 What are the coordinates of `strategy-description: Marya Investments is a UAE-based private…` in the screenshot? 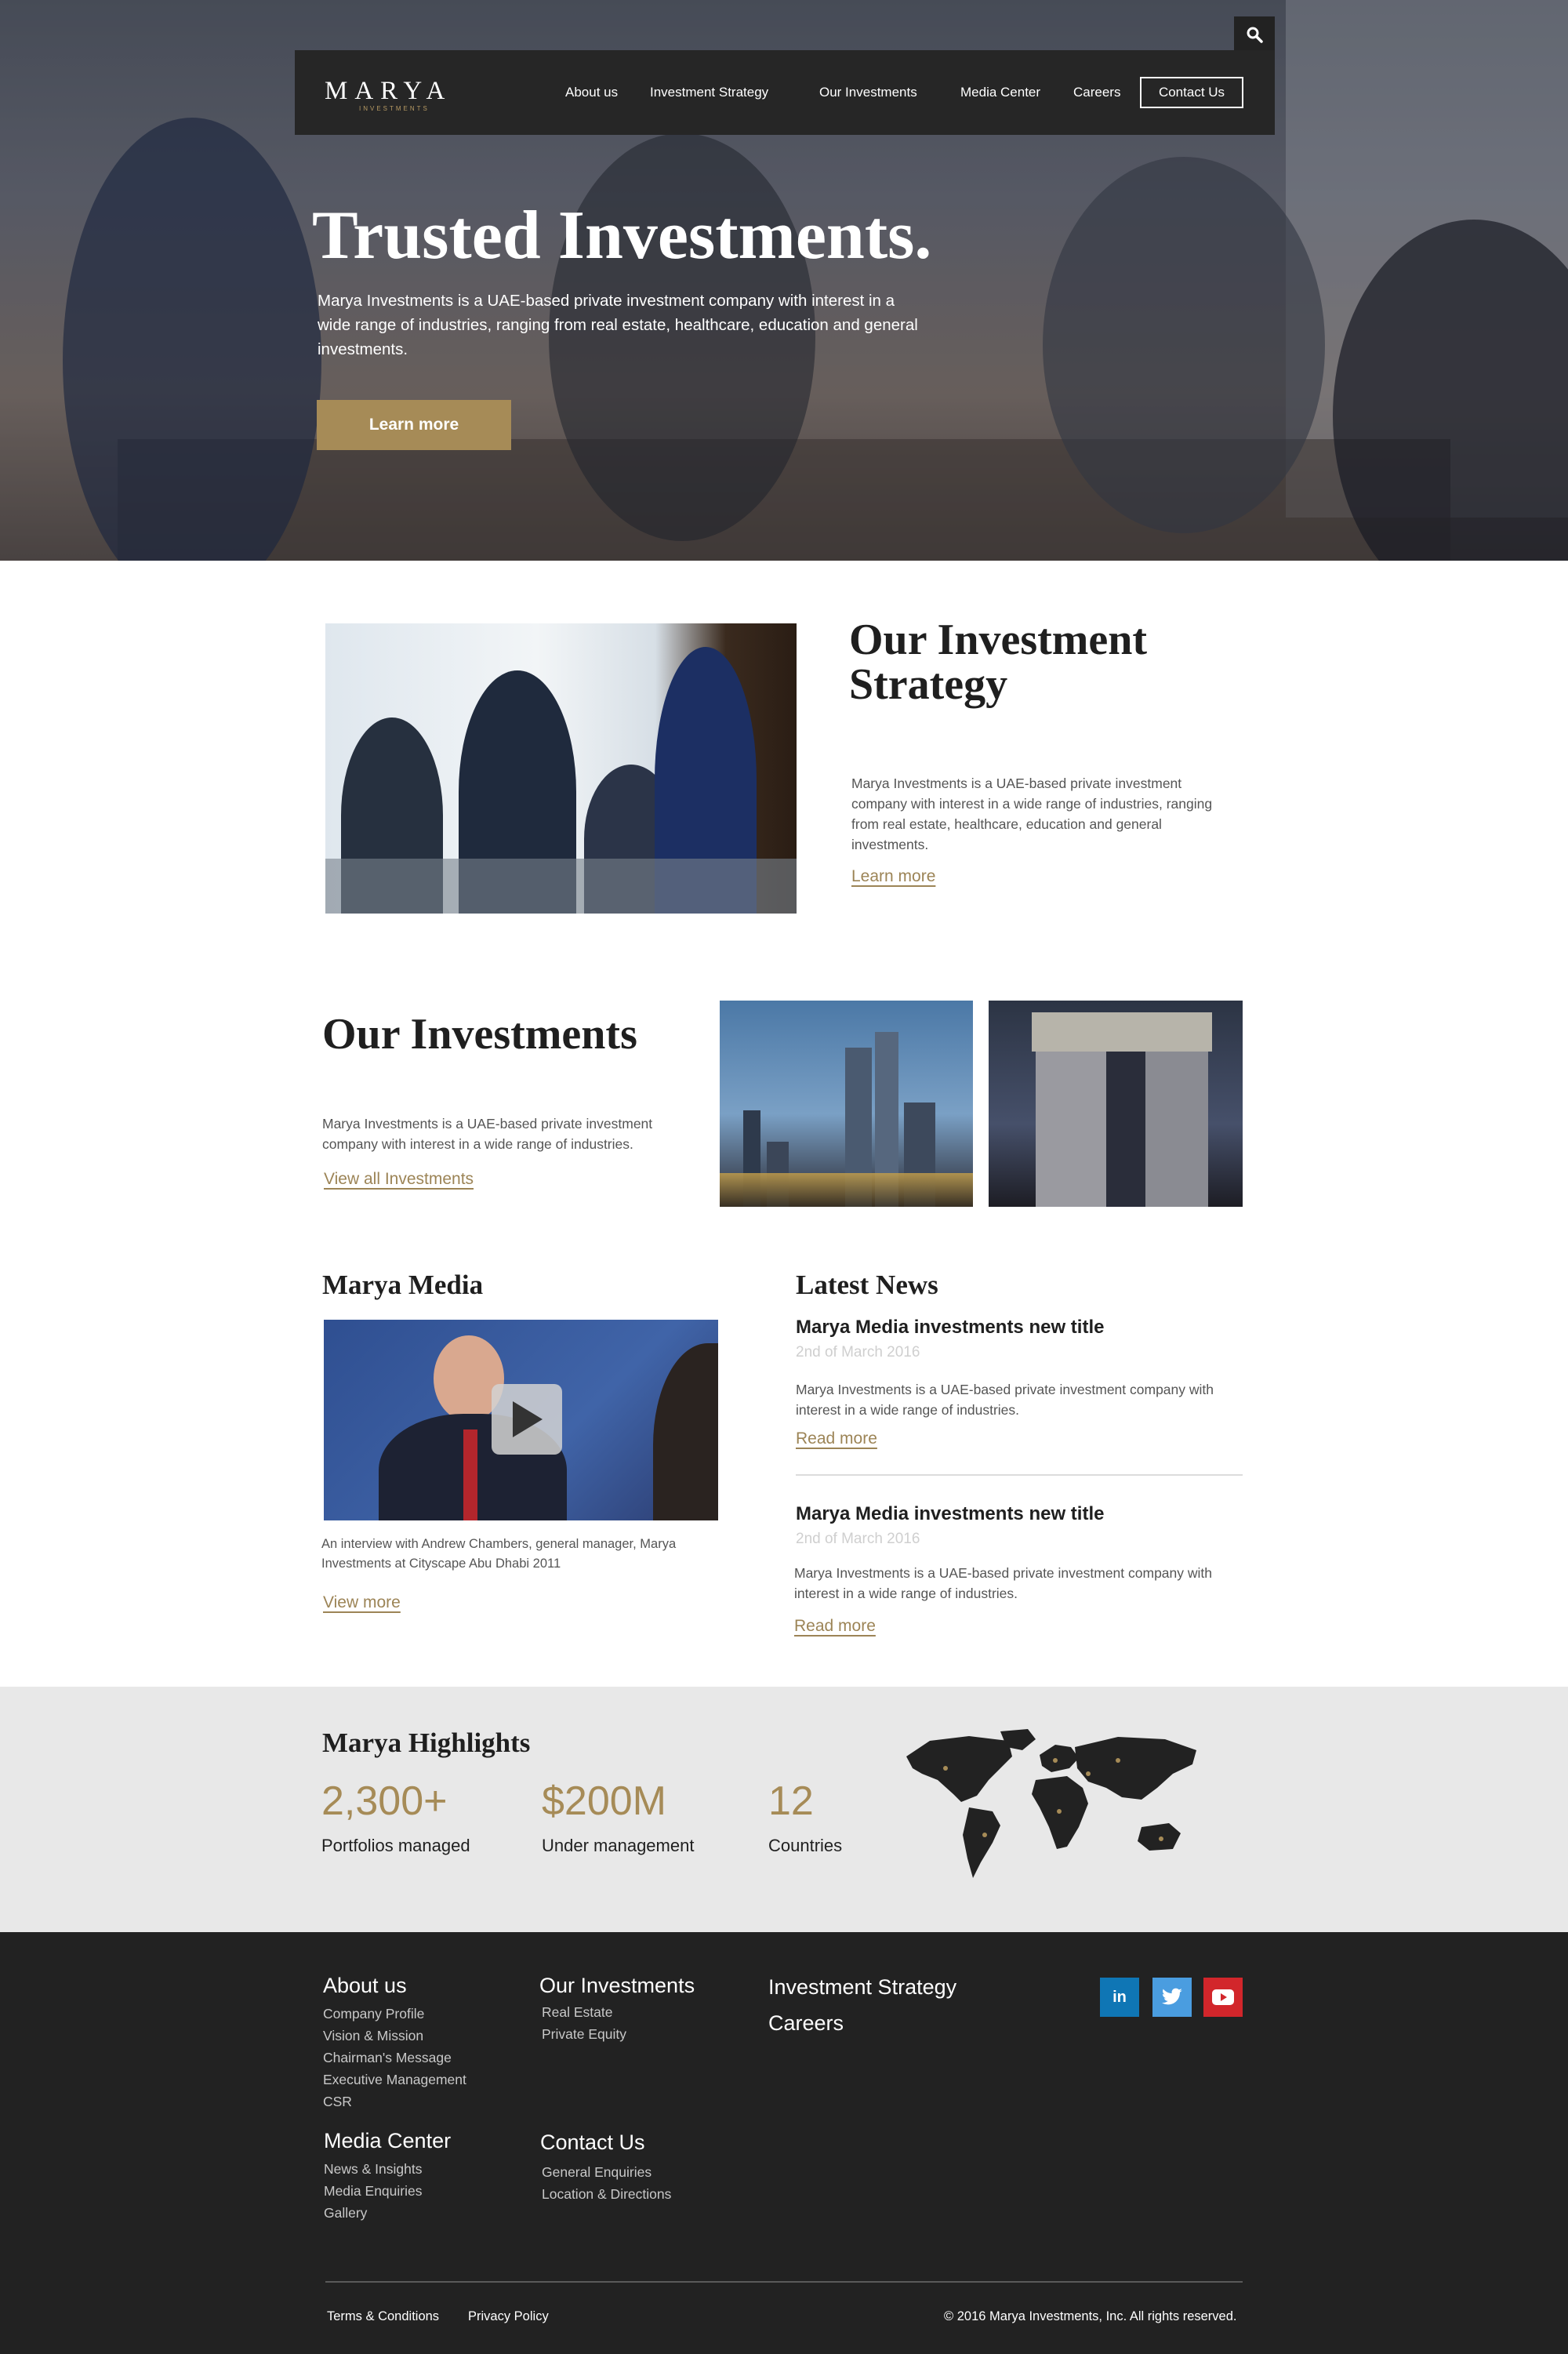 It's located at (1032, 814).